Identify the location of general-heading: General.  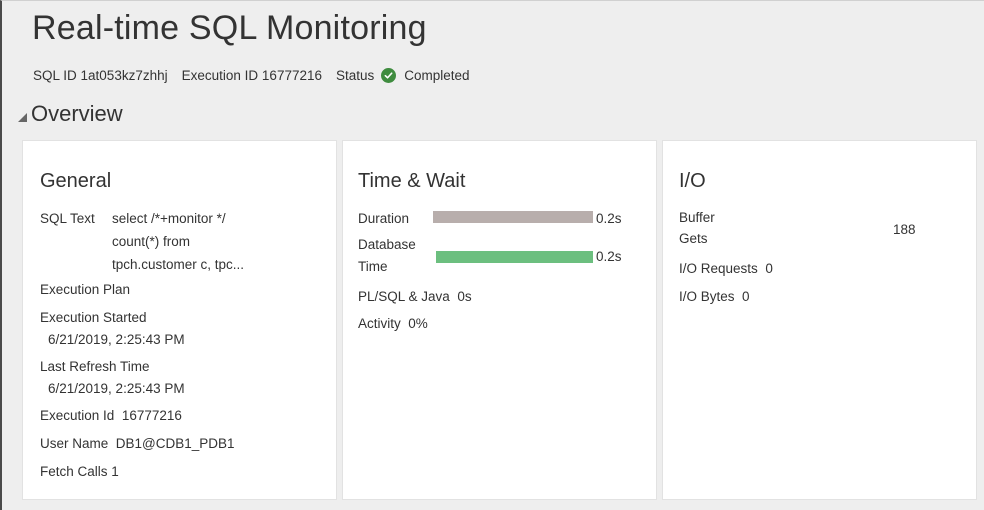
(76, 181).